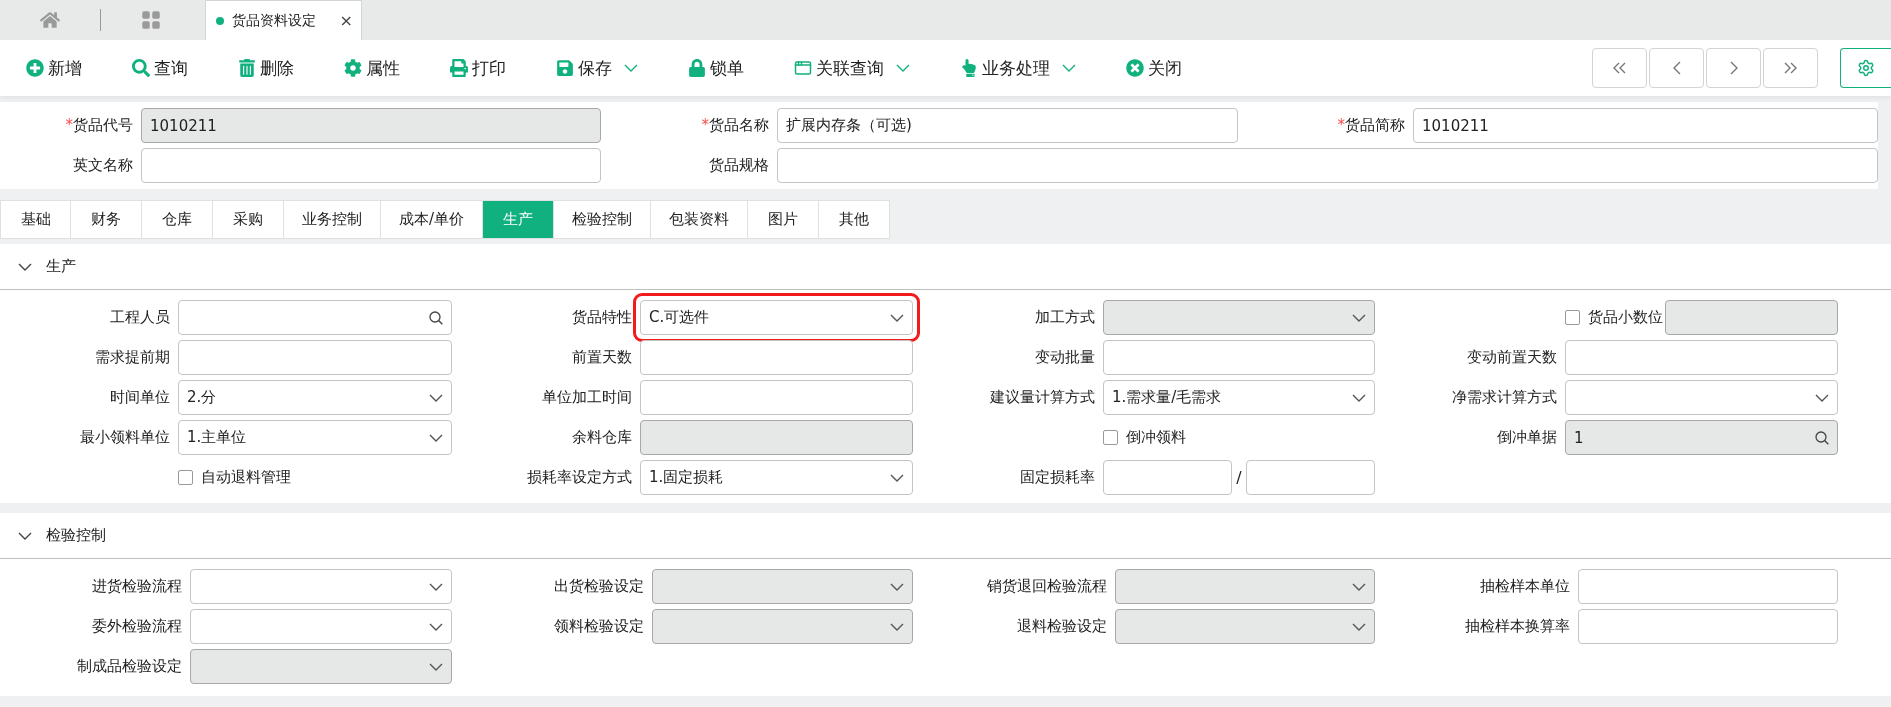 The height and width of the screenshot is (707, 1891). Describe the element at coordinates (855, 219) in the screenshot. I see `tab: 其他` at that location.